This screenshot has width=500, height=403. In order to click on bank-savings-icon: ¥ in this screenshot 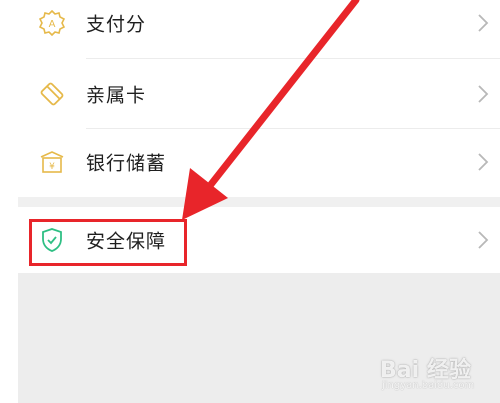, I will do `click(52, 162)`.